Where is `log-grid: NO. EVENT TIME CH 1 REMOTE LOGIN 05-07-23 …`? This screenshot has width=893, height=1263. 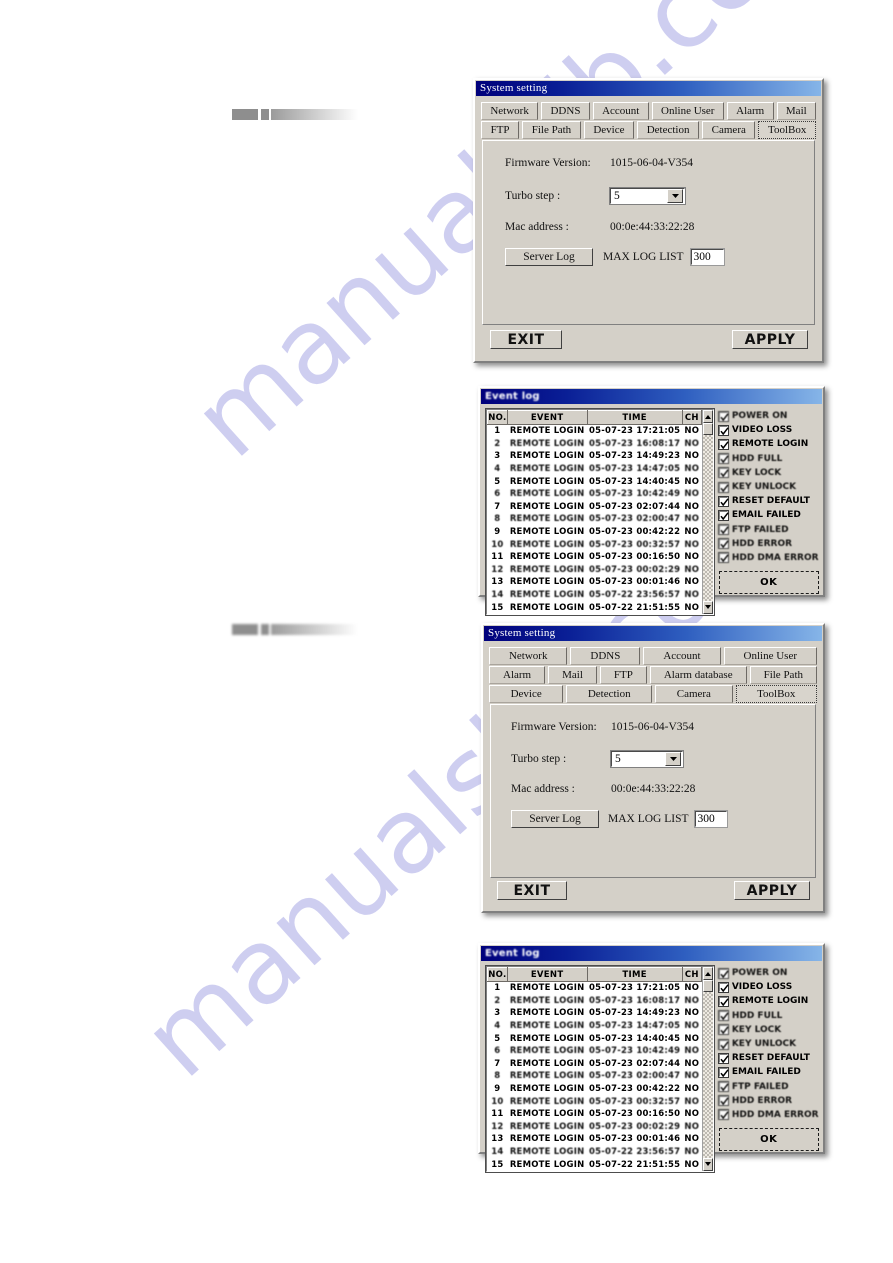 log-grid: NO. EVENT TIME CH 1 REMOTE LOGIN 05-07-23 … is located at coordinates (600, 512).